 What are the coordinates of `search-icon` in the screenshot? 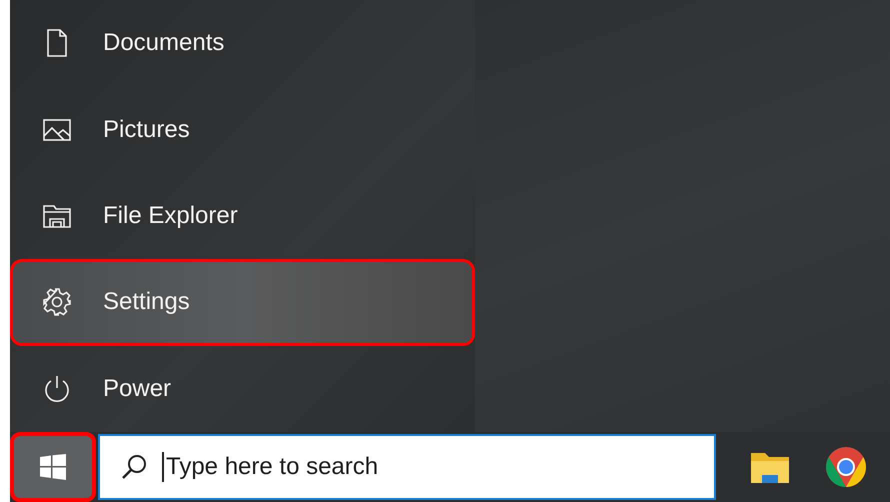 It's located at (134, 467).